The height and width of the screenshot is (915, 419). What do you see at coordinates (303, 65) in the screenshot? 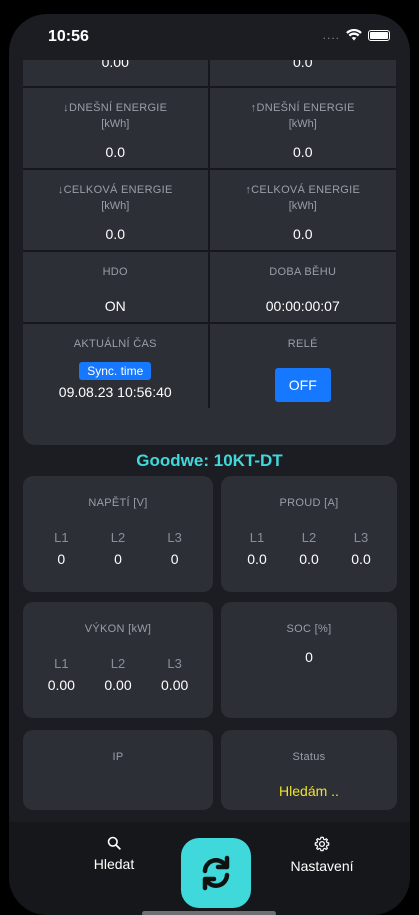
I see `partial-right-value: 0.0` at bounding box center [303, 65].